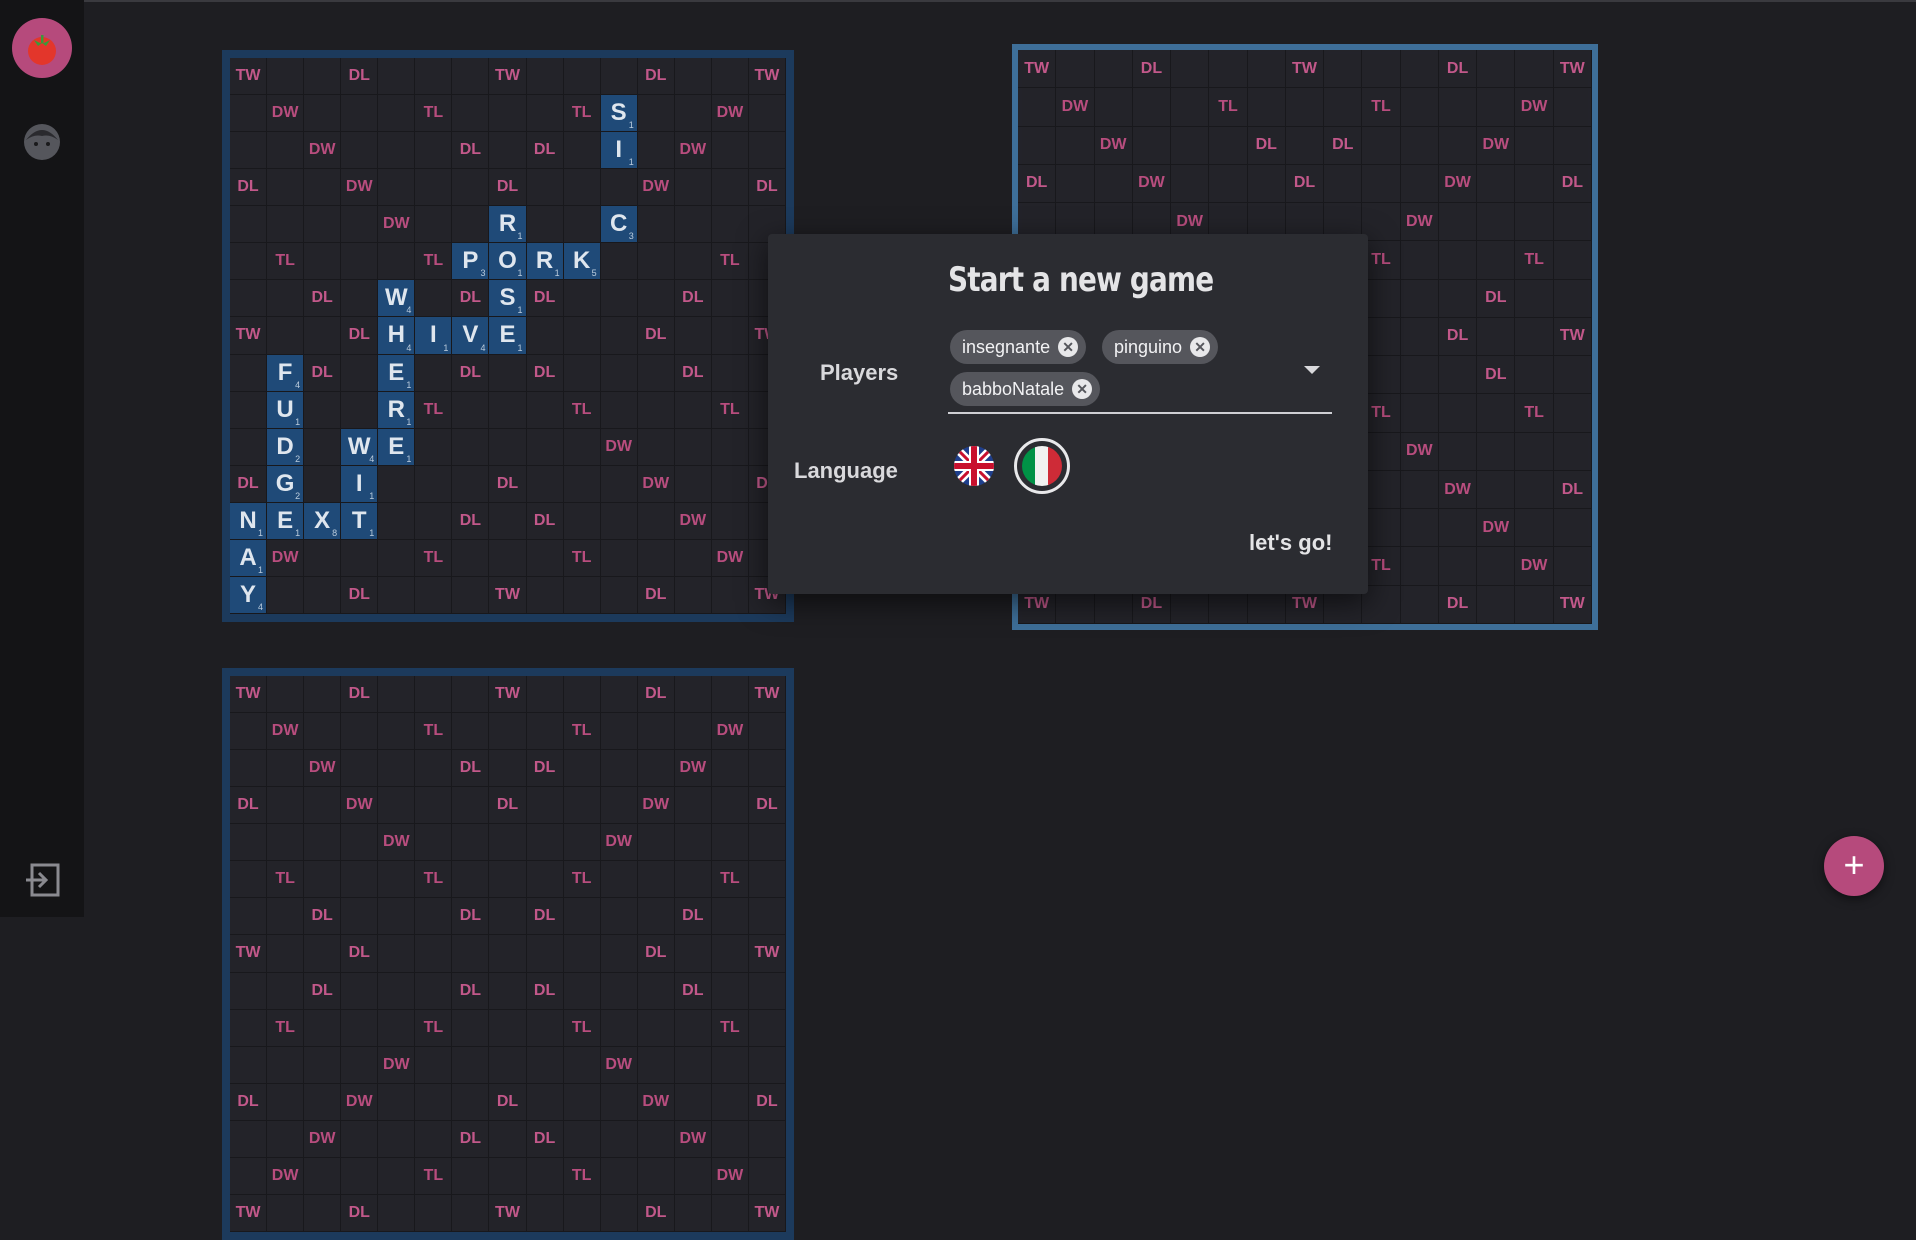  I want to click on letter-tile: H4, so click(397, 336).